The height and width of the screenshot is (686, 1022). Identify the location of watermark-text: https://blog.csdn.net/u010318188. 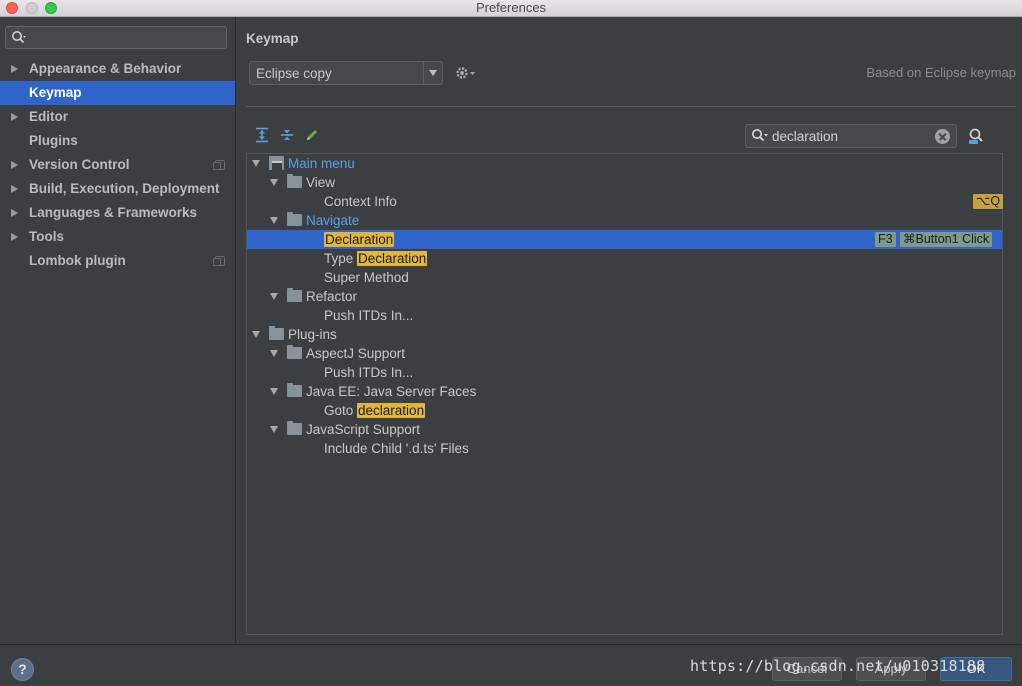
(838, 666).